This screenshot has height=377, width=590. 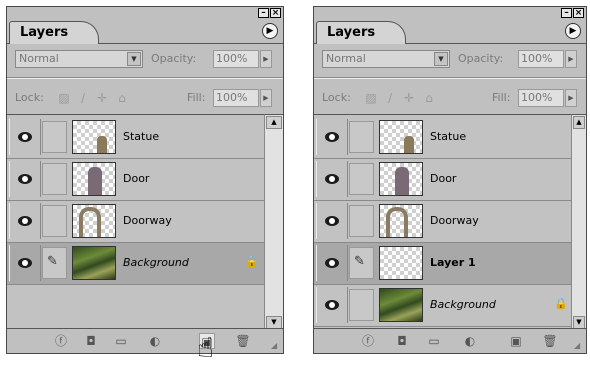 I want to click on divider, so click(x=145, y=78).